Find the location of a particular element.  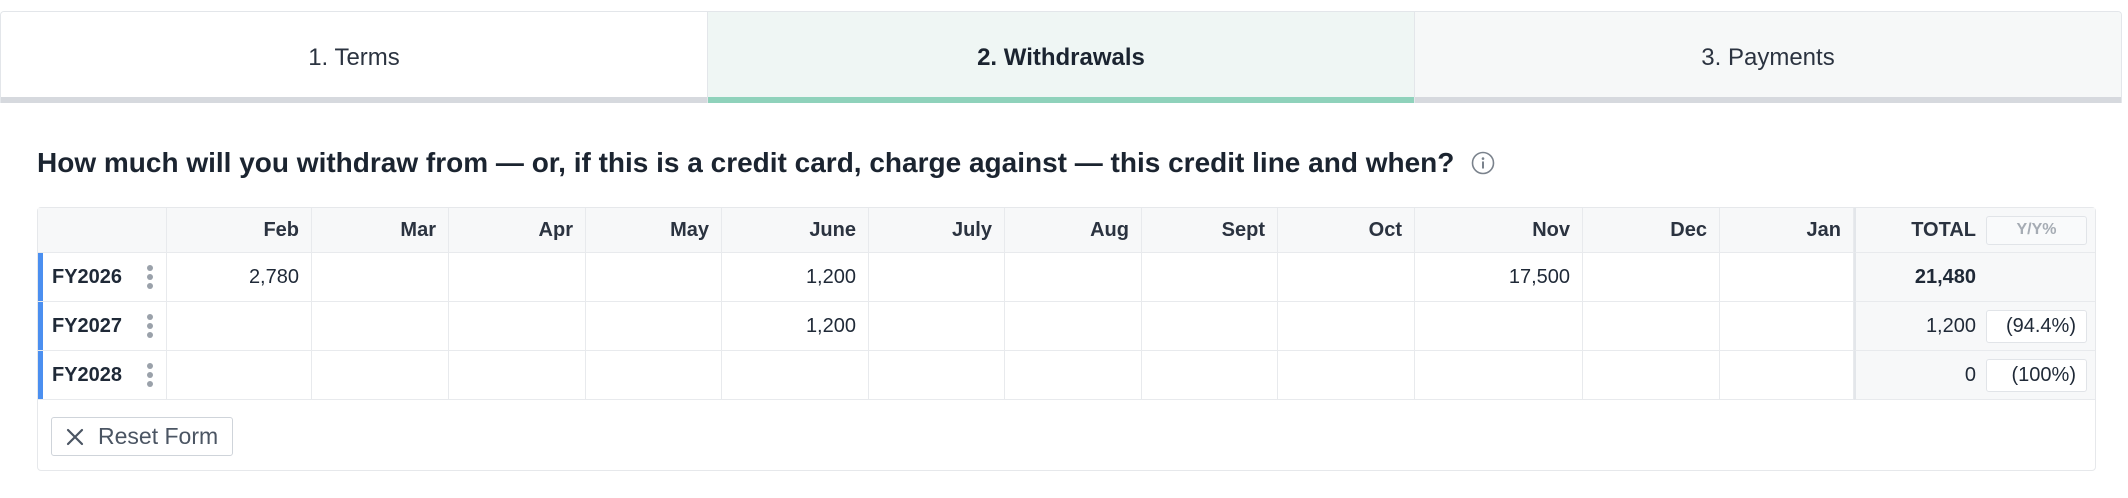

tab-terms: 1. Terms is located at coordinates (354, 57).